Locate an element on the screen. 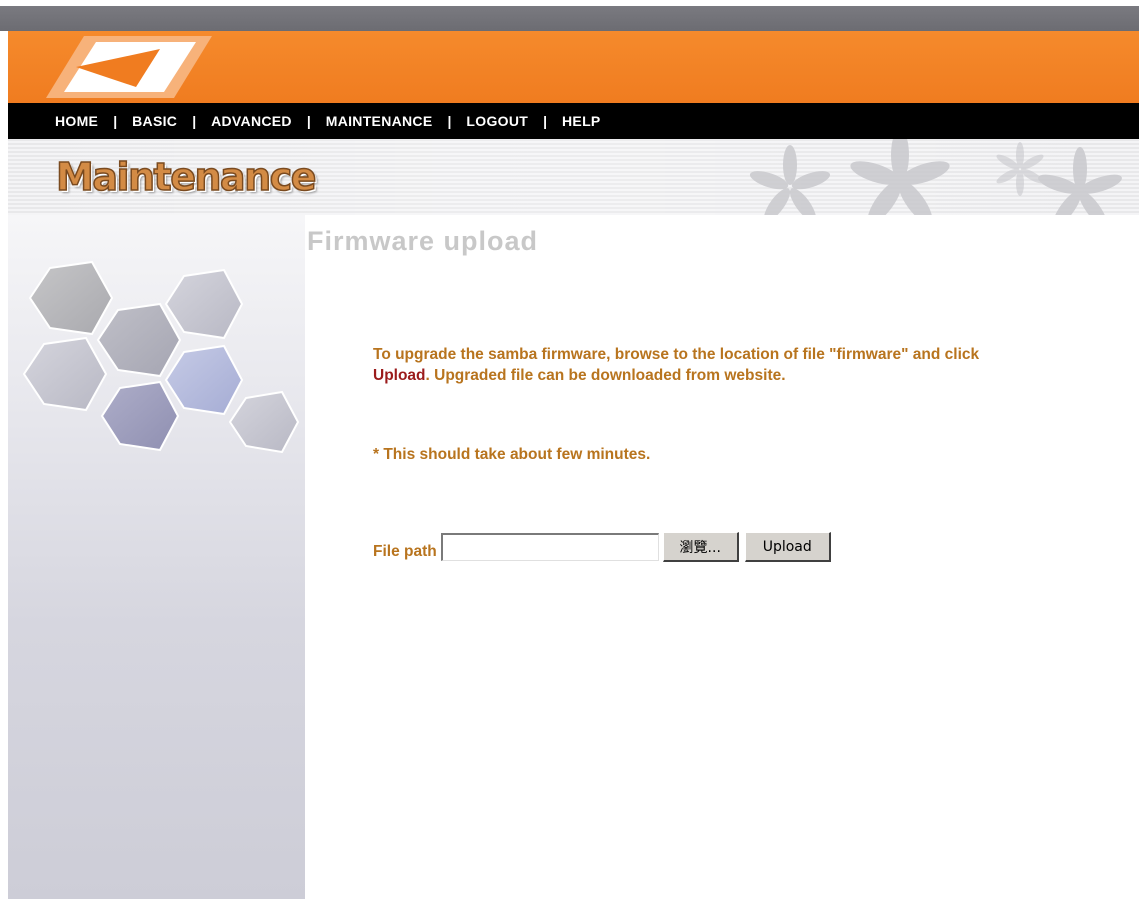  nav-maintenance: MAINTENANCE is located at coordinates (379, 121).